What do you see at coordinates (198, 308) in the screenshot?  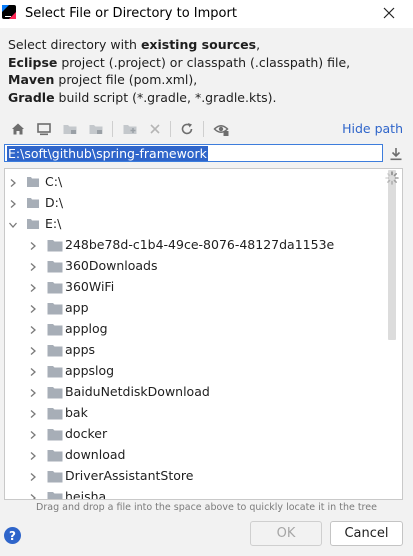 I see `tree-row-folder: app` at bounding box center [198, 308].